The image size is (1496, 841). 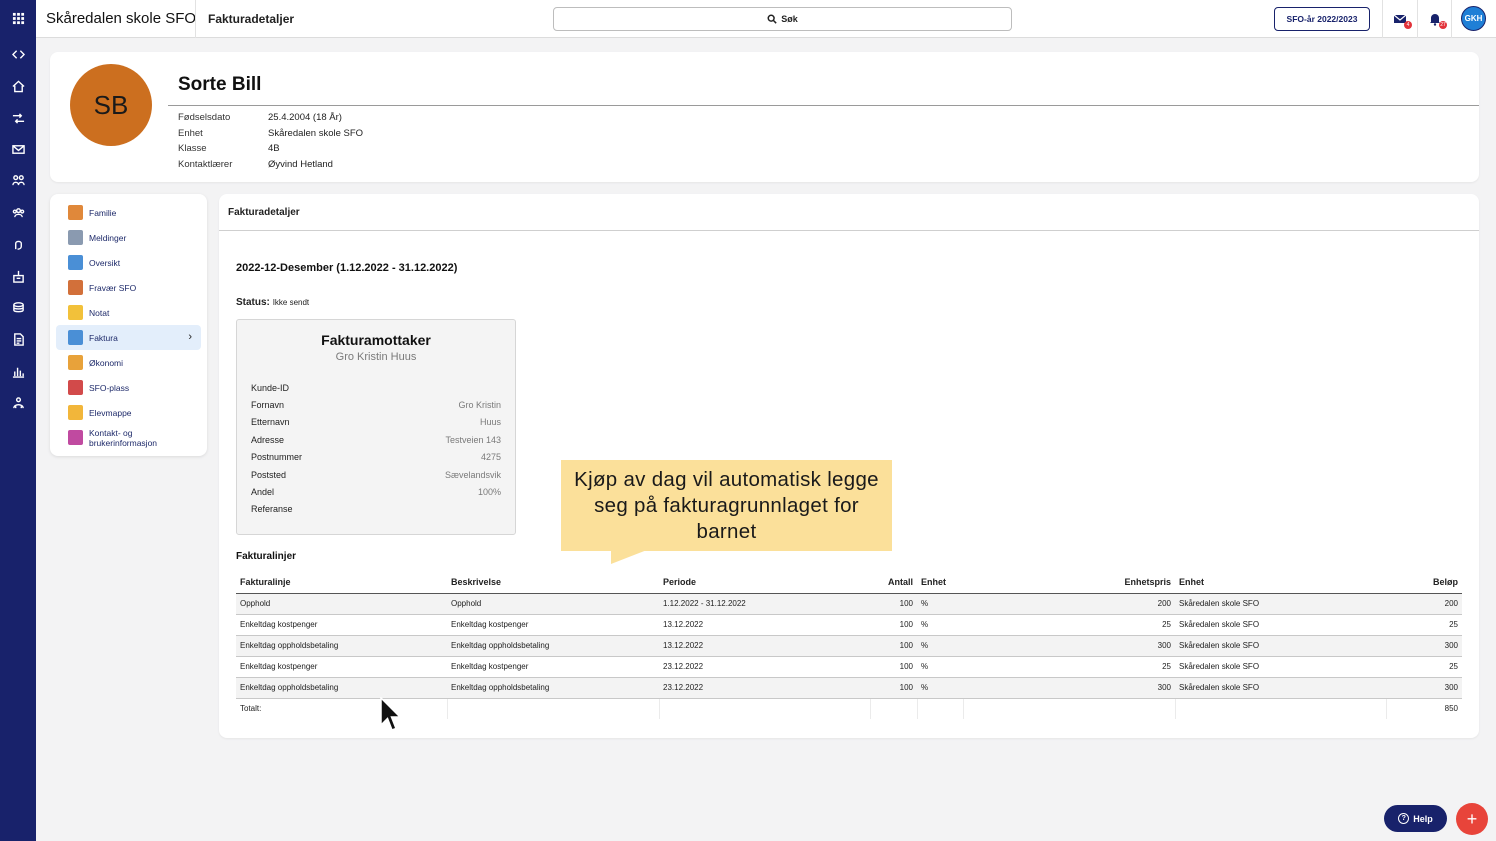 What do you see at coordinates (18, 86) in the screenshot?
I see `home-icon` at bounding box center [18, 86].